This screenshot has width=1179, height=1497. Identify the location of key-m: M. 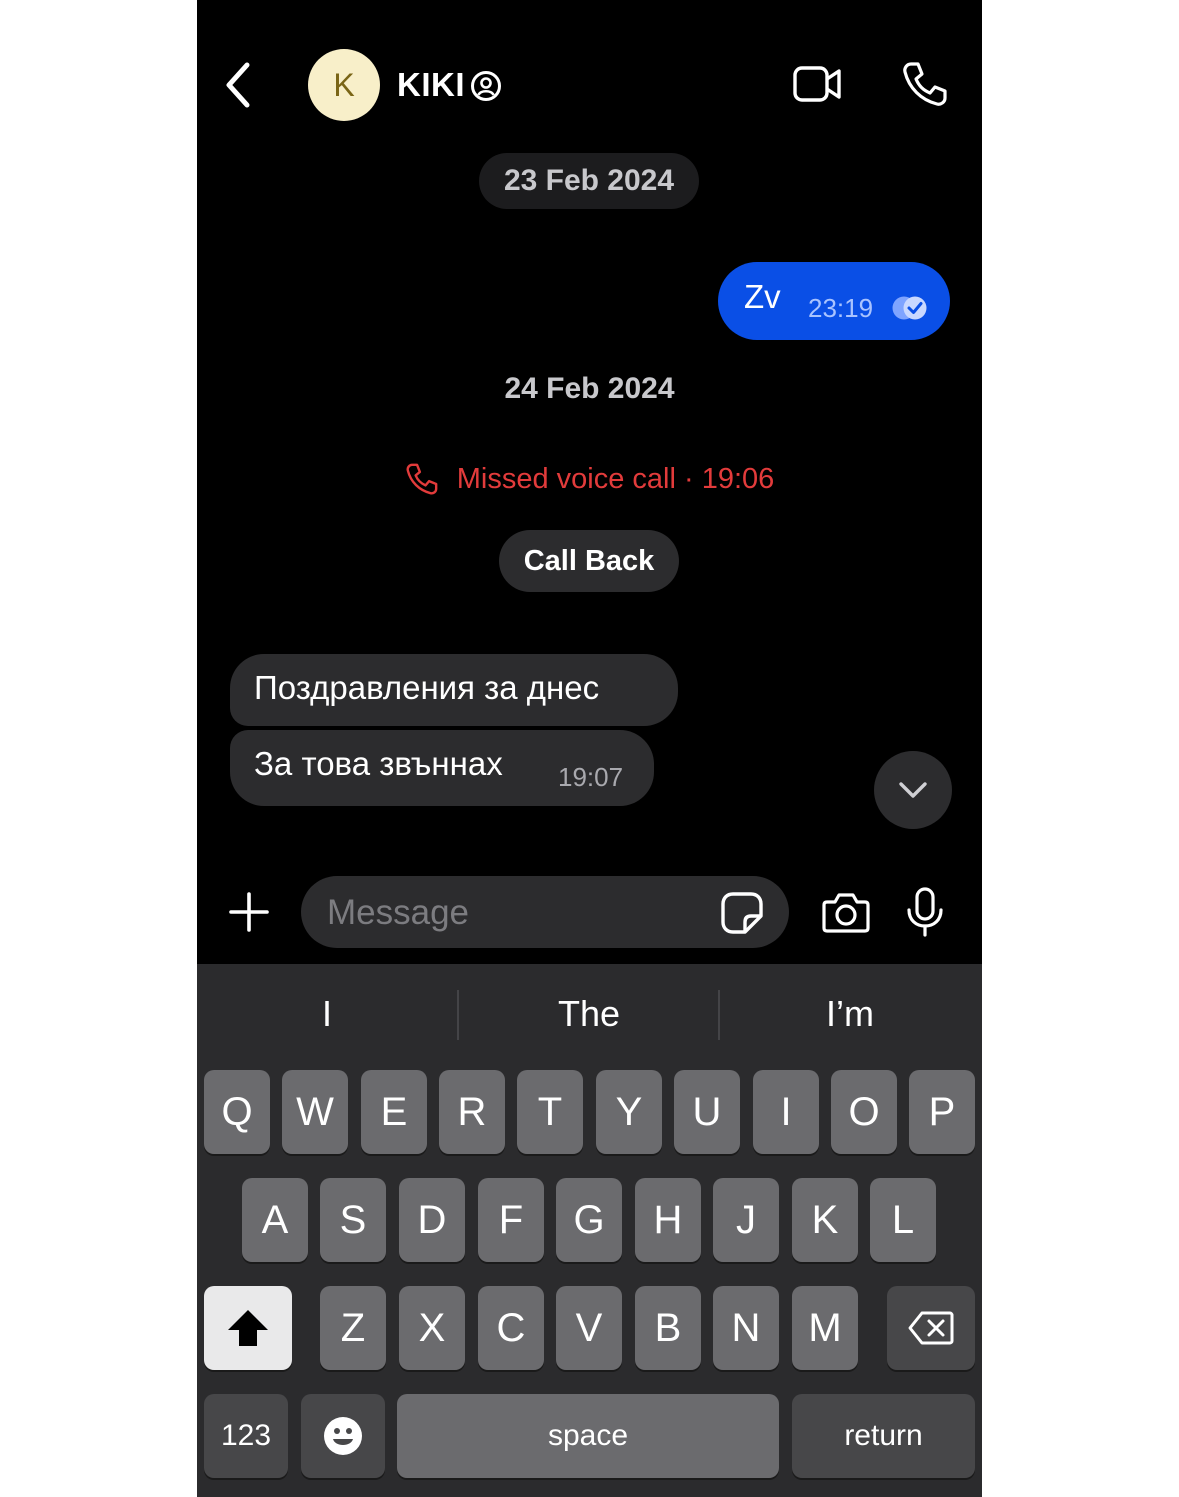
(825, 1328).